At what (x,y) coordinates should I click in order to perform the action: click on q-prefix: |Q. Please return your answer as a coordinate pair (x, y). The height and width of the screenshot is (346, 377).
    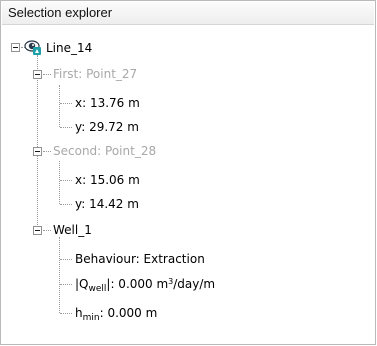
    Looking at the image, I should click on (82, 284).